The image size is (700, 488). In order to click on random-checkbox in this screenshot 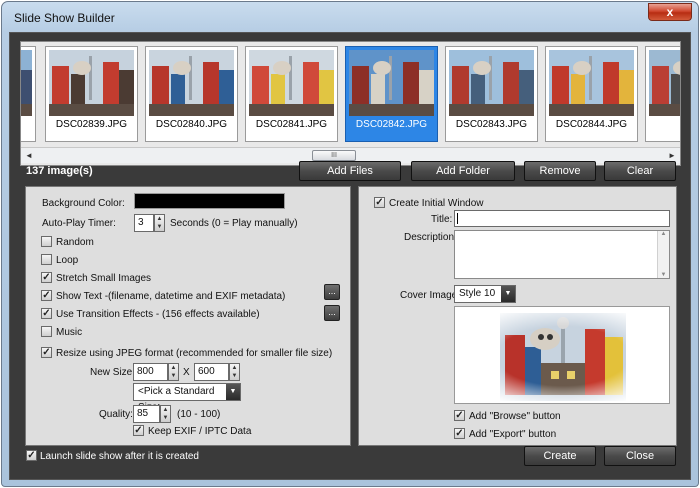, I will do `click(46, 241)`.